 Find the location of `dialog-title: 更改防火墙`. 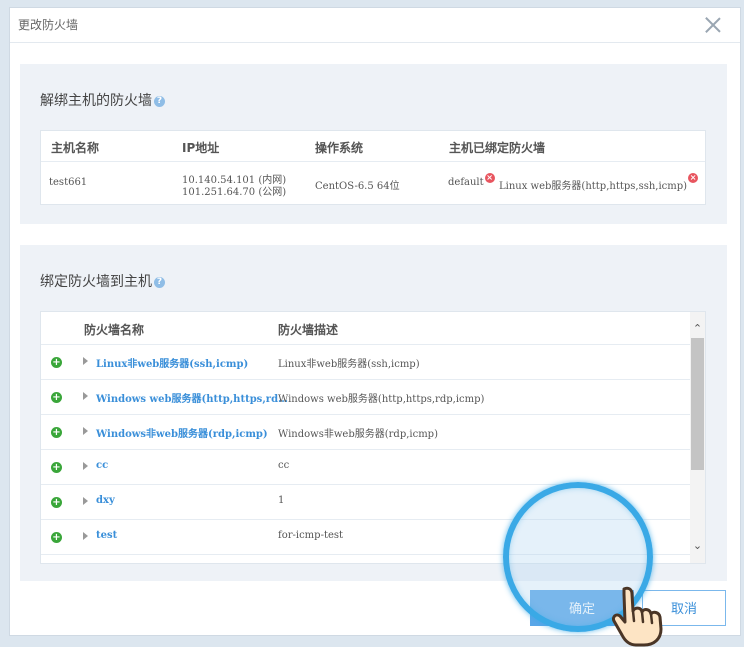

dialog-title: 更改防火墙 is located at coordinates (48, 25).